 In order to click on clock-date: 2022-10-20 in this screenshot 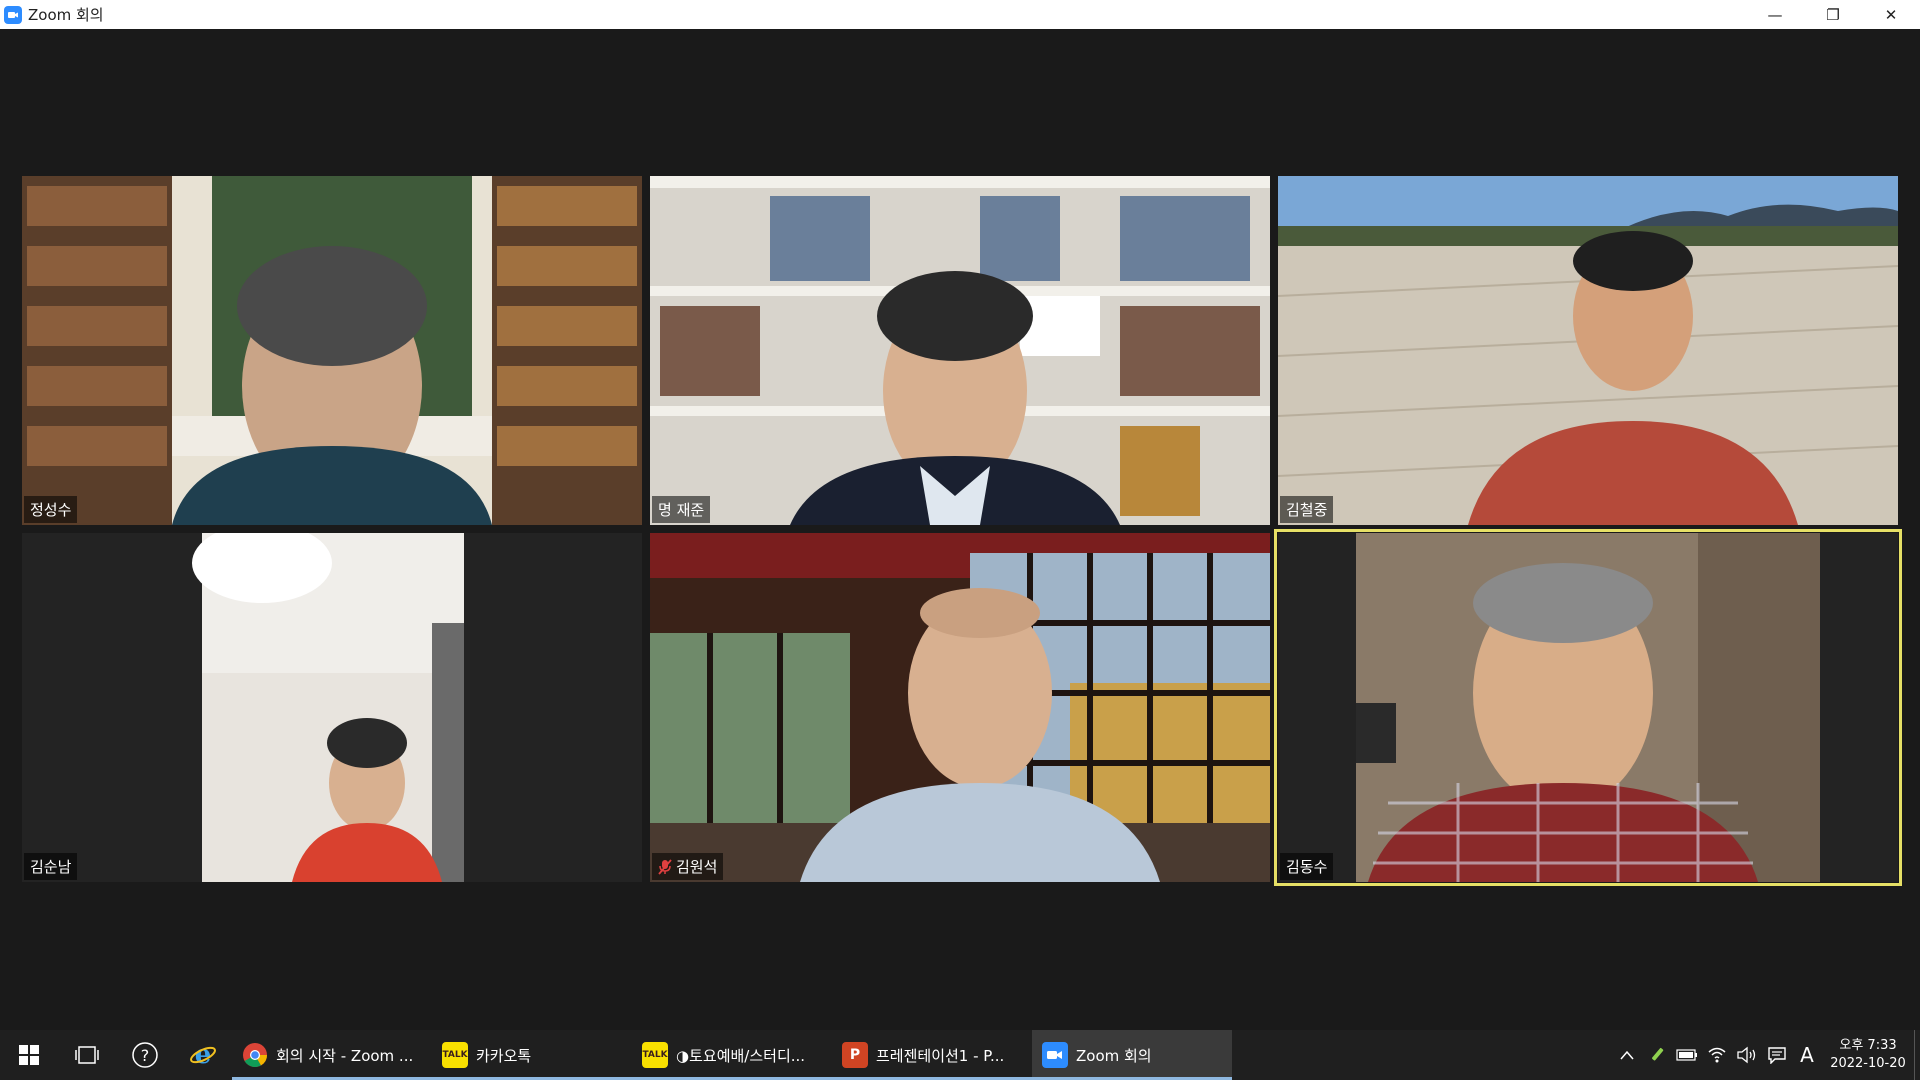, I will do `click(1868, 1063)`.